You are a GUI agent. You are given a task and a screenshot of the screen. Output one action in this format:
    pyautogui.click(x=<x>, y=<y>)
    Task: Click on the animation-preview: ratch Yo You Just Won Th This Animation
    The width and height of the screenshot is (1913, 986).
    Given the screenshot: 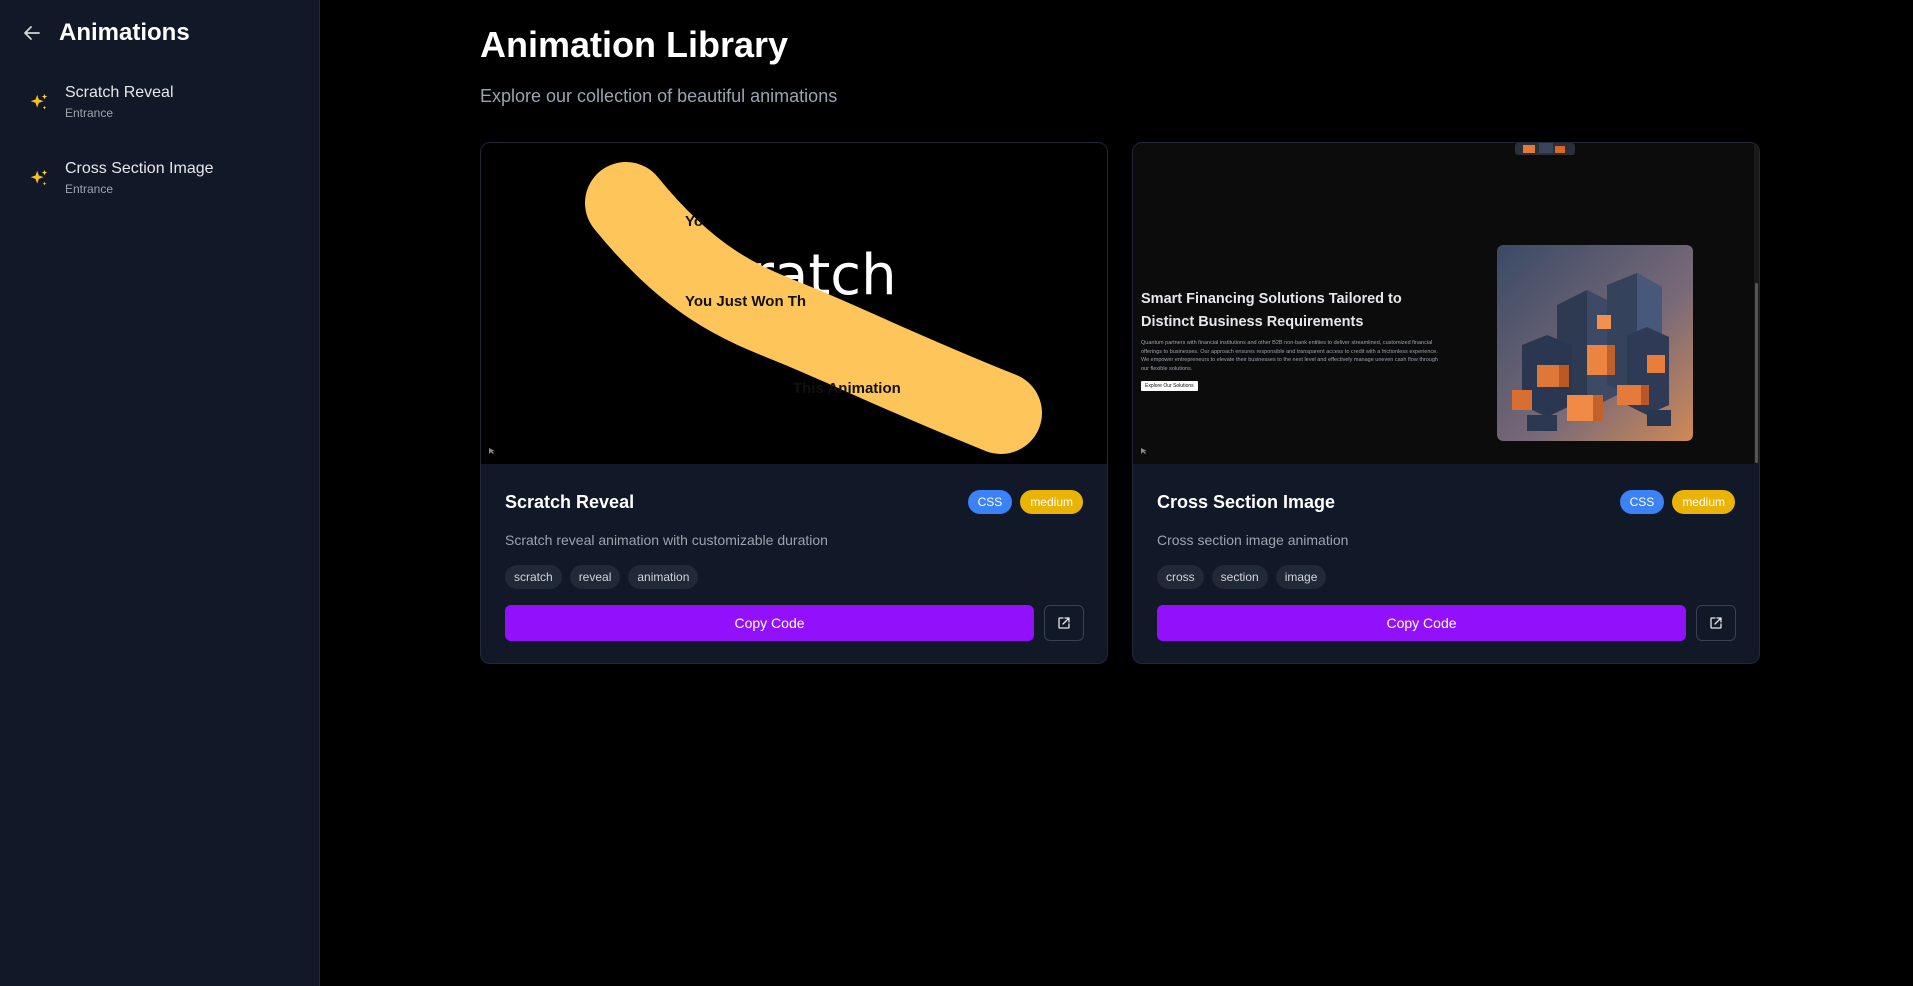 What is the action you would take?
    pyautogui.click(x=794, y=303)
    